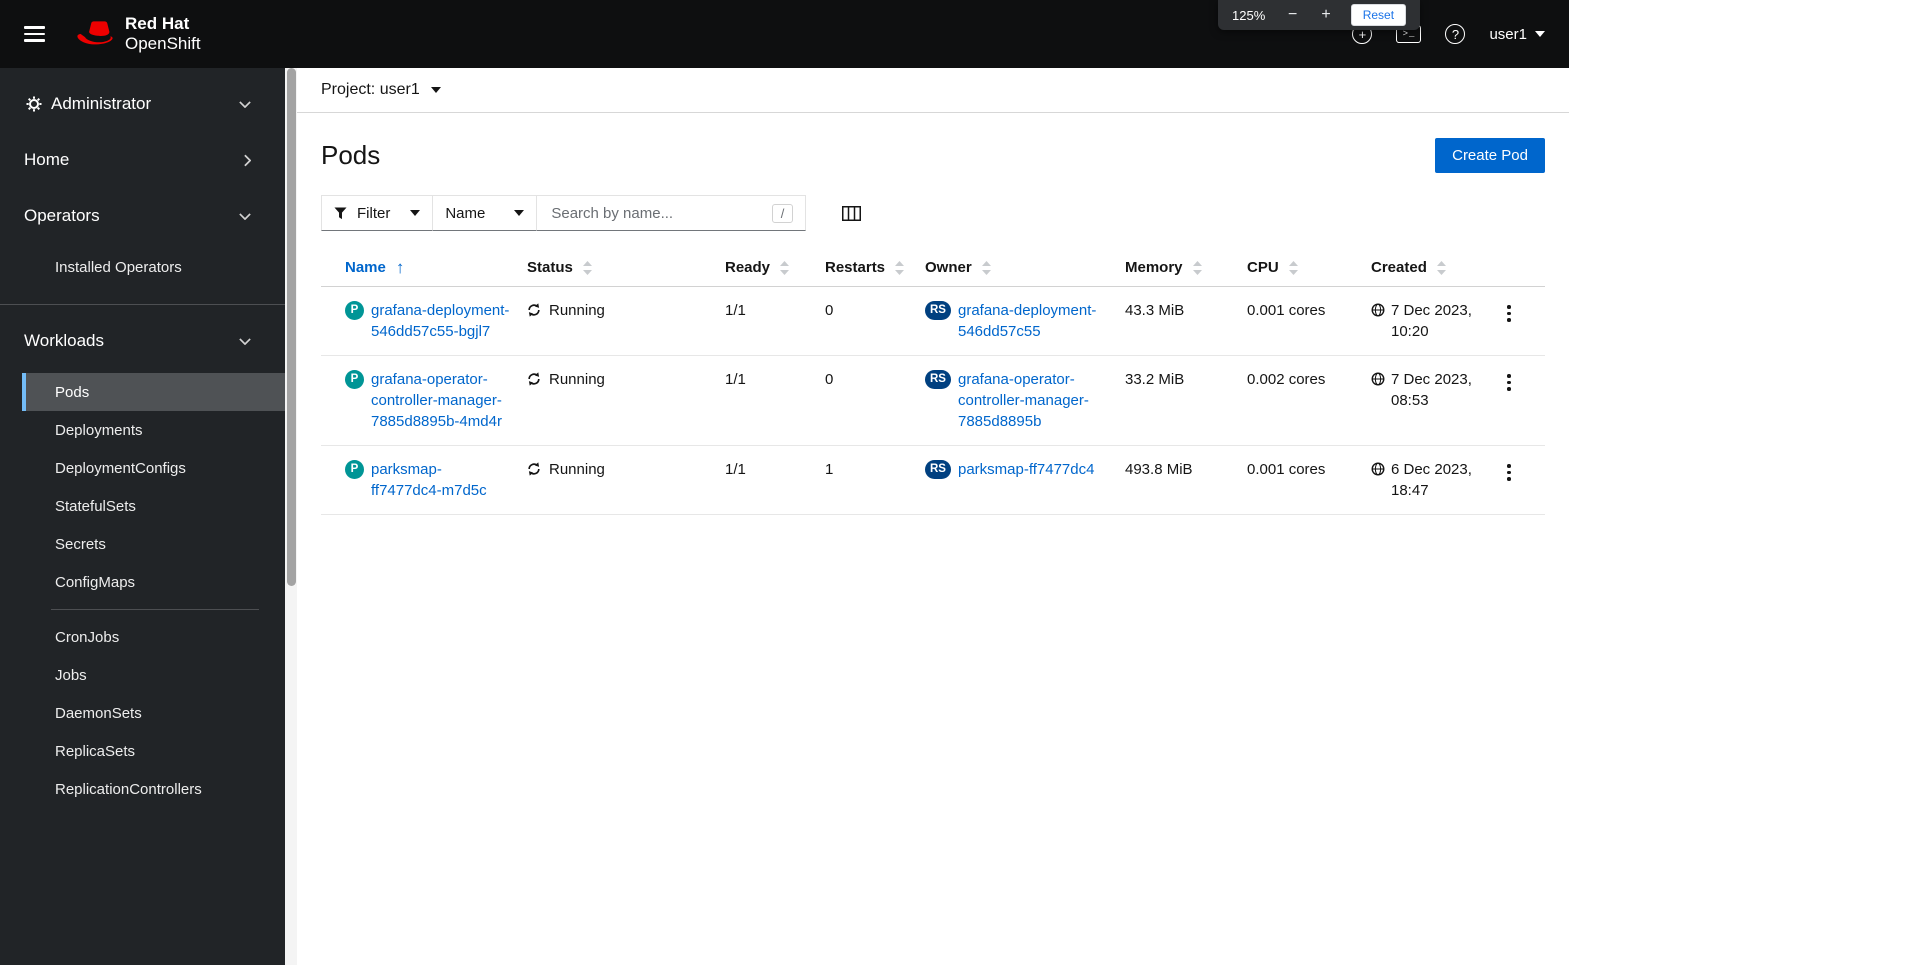 Image resolution: width=1918 pixels, height=965 pixels. I want to click on sidebar-item-home: Home, so click(142, 160).